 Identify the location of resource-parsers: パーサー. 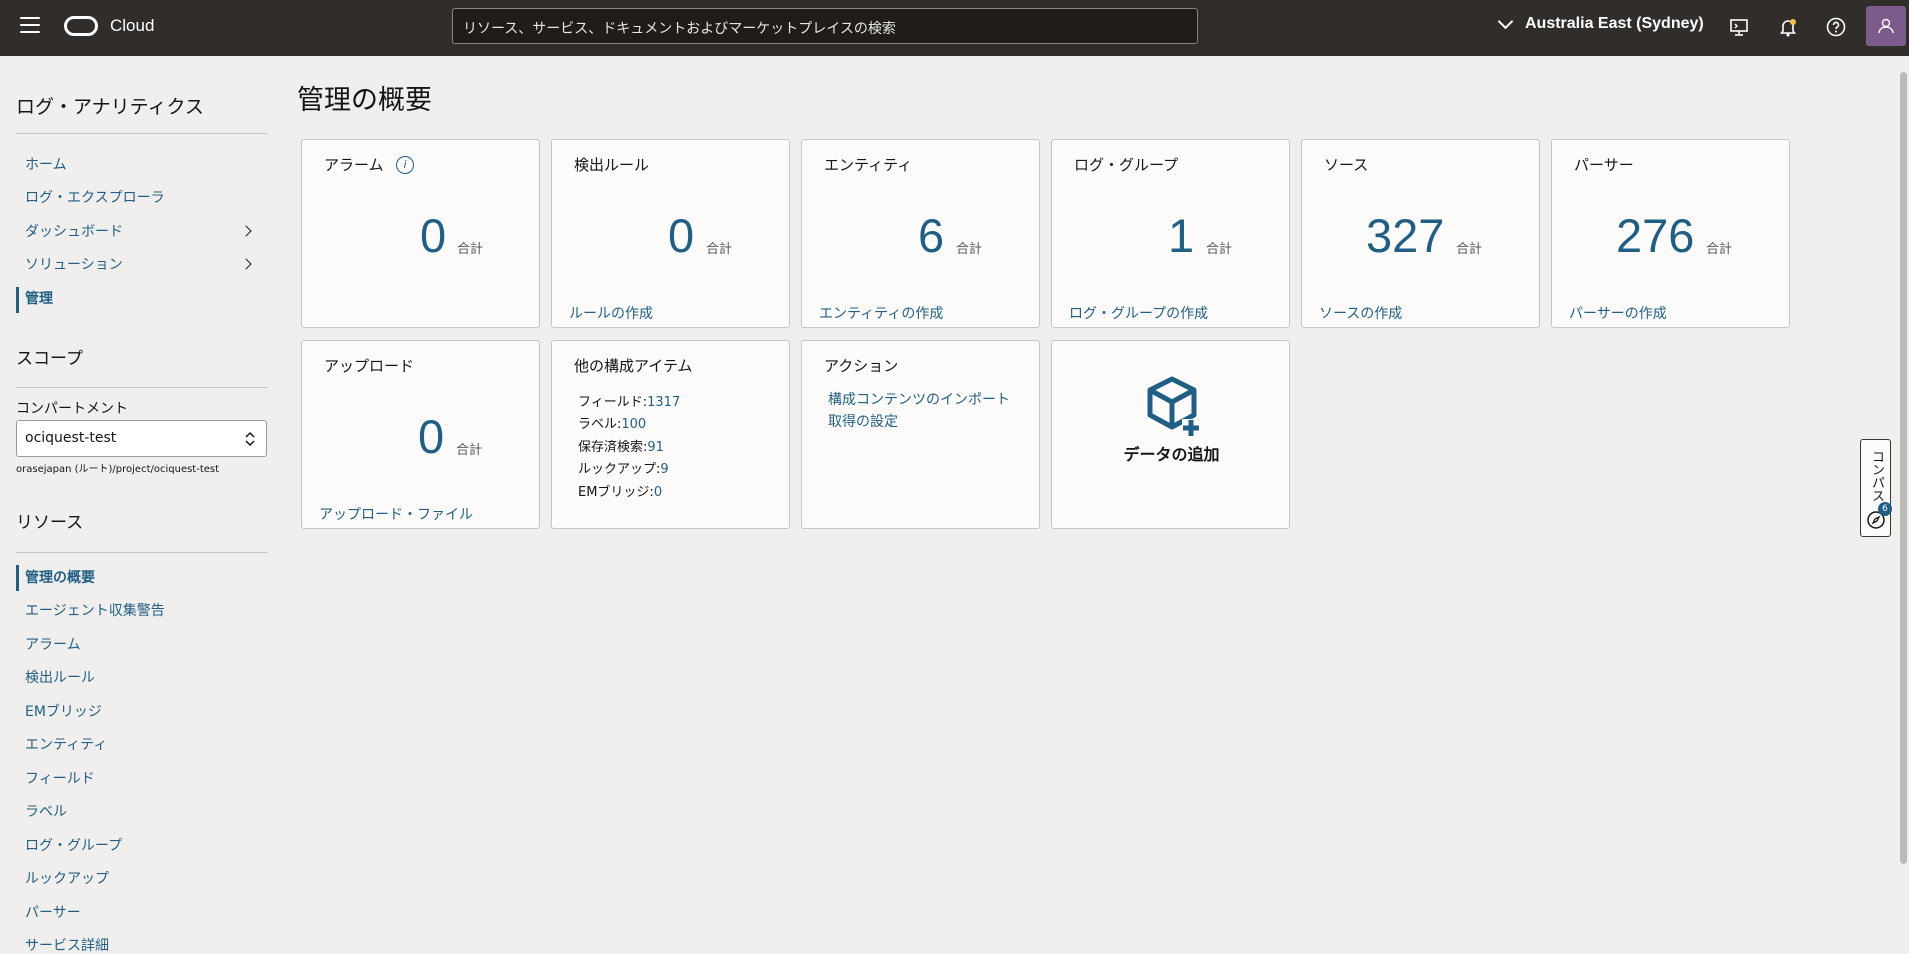
(53, 912).